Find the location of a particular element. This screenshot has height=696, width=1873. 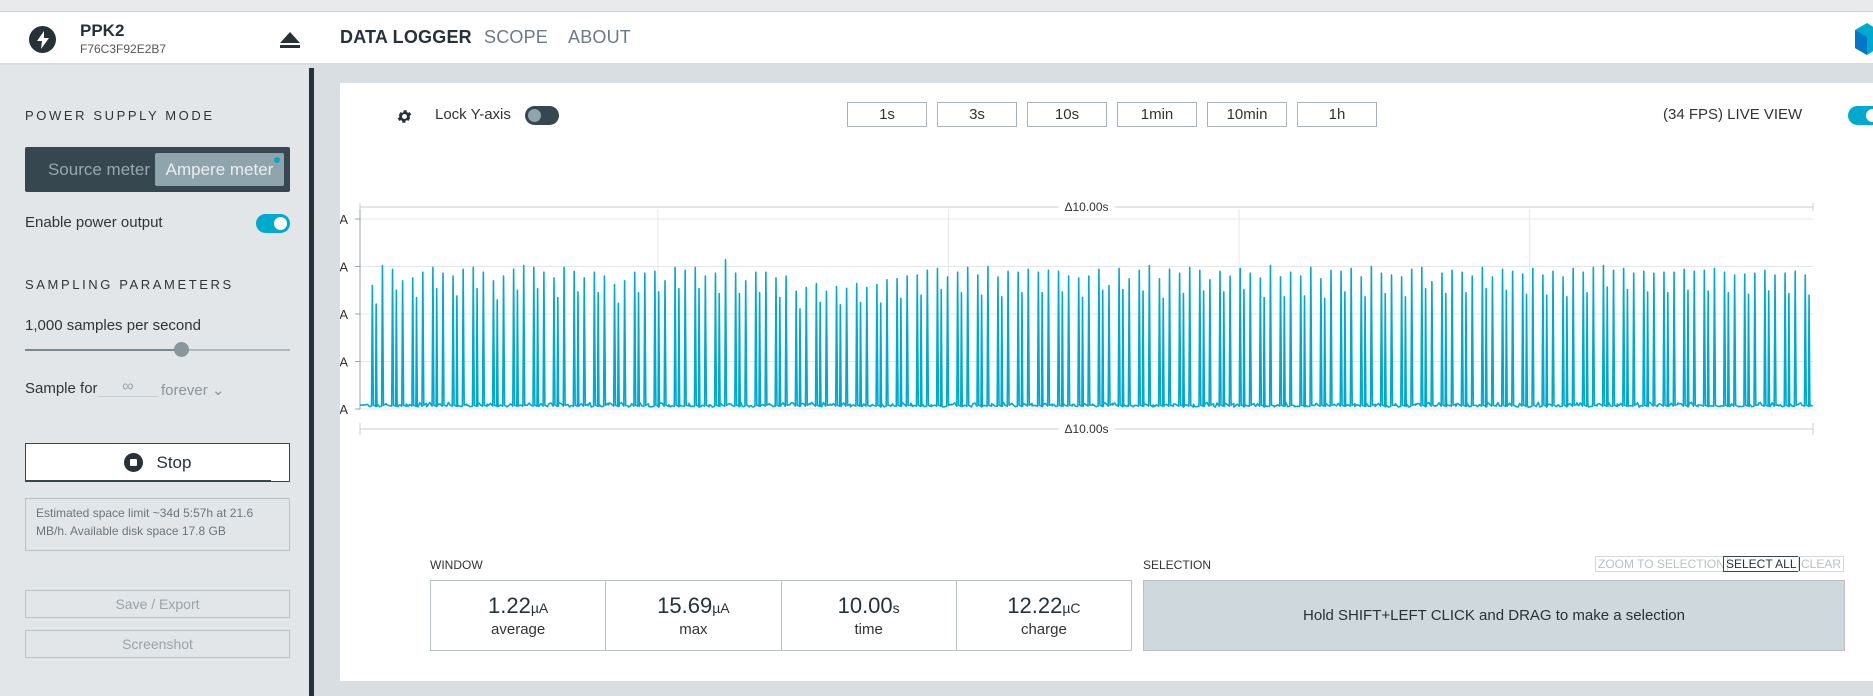

ampere-meter-label: Ampere meter is located at coordinates (219, 169).